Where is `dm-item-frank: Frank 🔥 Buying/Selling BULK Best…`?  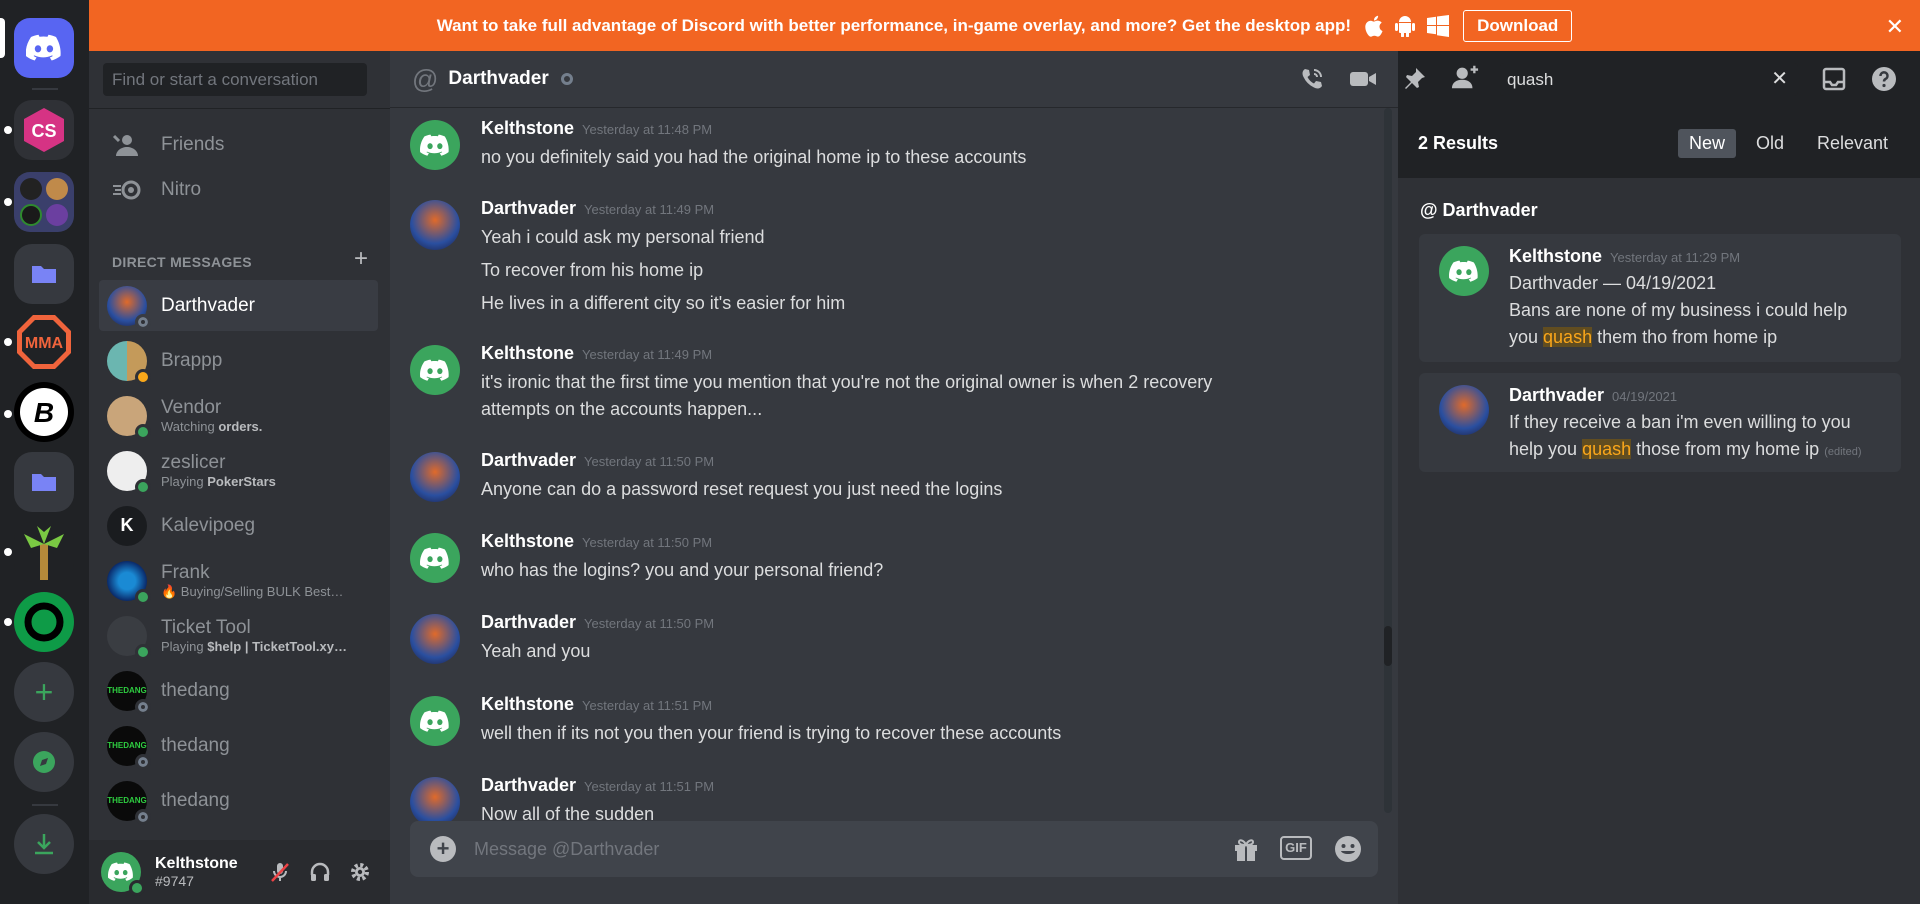 dm-item-frank: Frank 🔥 Buying/Selling BULK Best… is located at coordinates (238, 580).